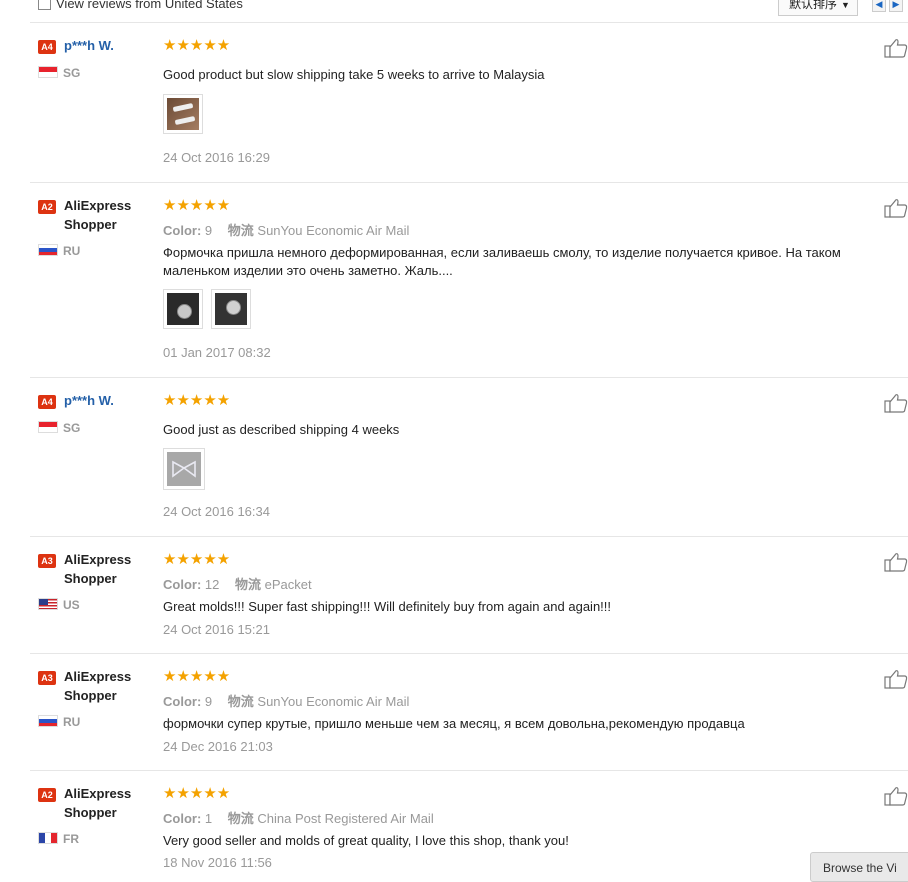 This screenshot has height=882, width=908. What do you see at coordinates (44, 5) in the screenshot?
I see `view-us-checkbox` at bounding box center [44, 5].